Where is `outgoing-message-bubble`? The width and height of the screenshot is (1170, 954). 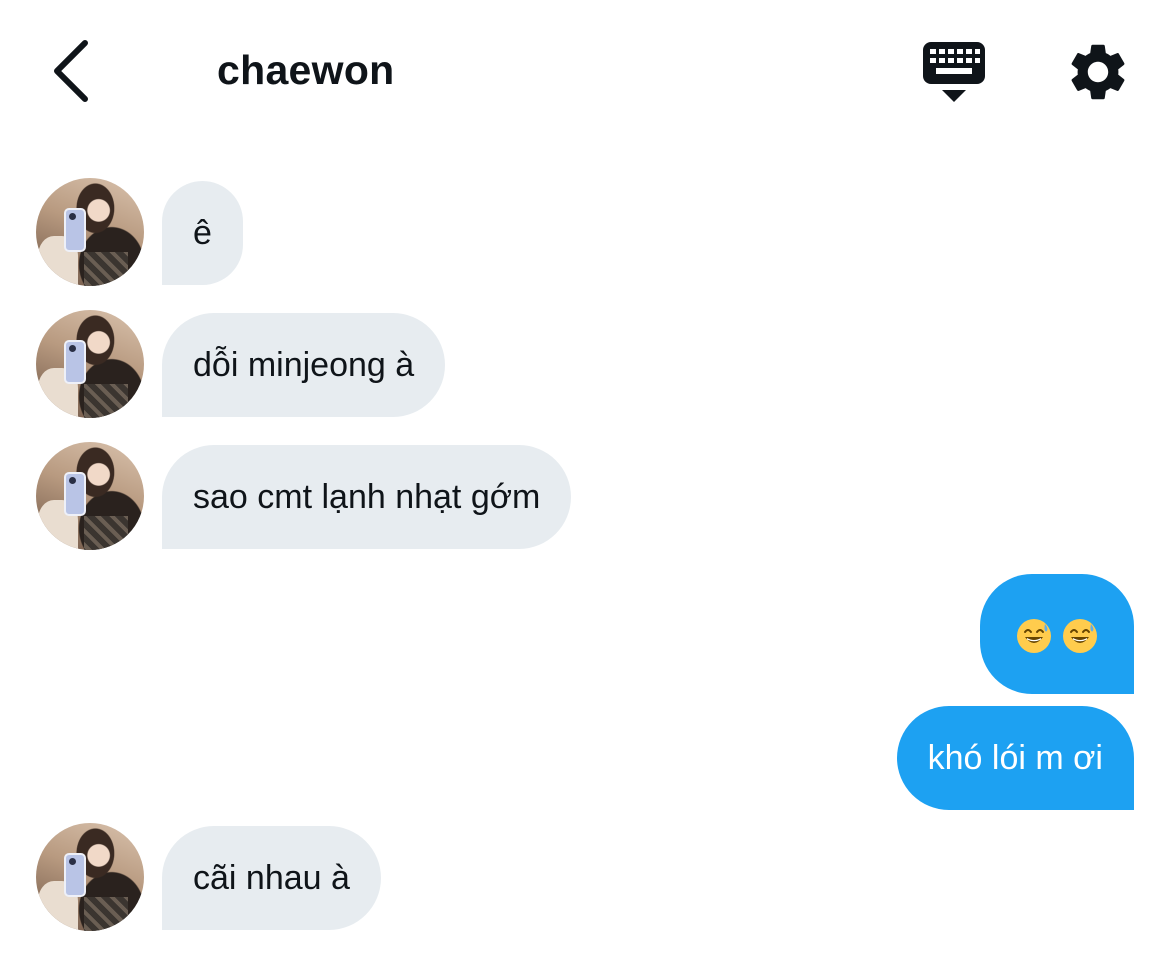
outgoing-message-bubble is located at coordinates (1057, 634).